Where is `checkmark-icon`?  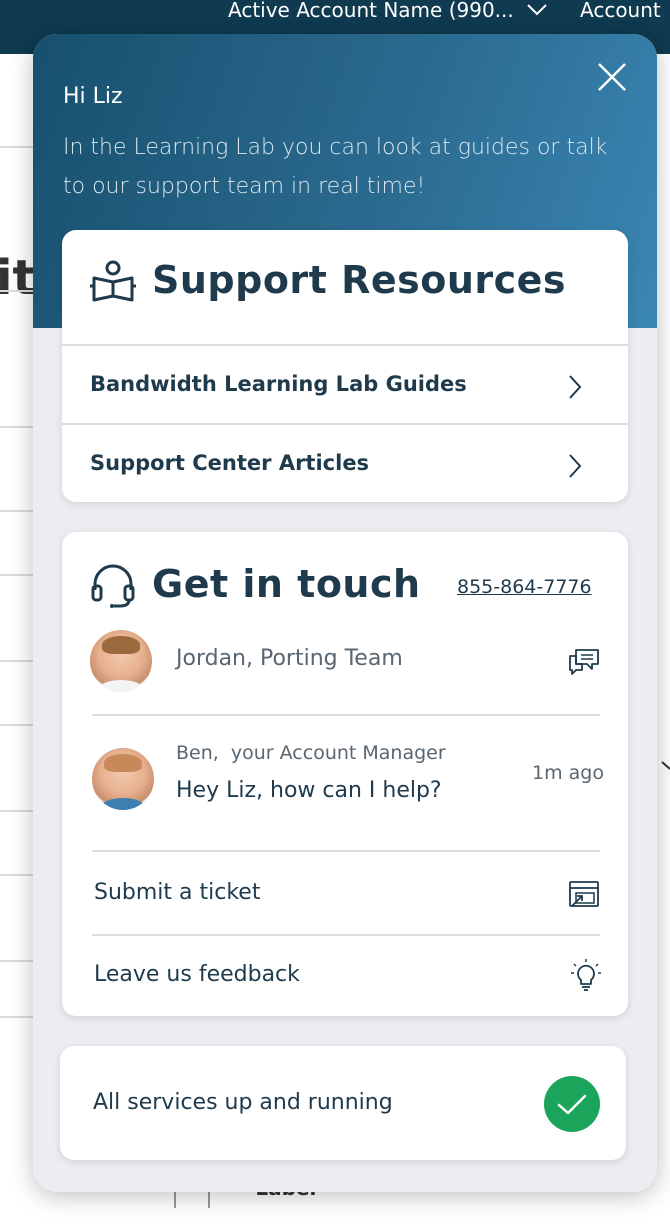 checkmark-icon is located at coordinates (572, 1104).